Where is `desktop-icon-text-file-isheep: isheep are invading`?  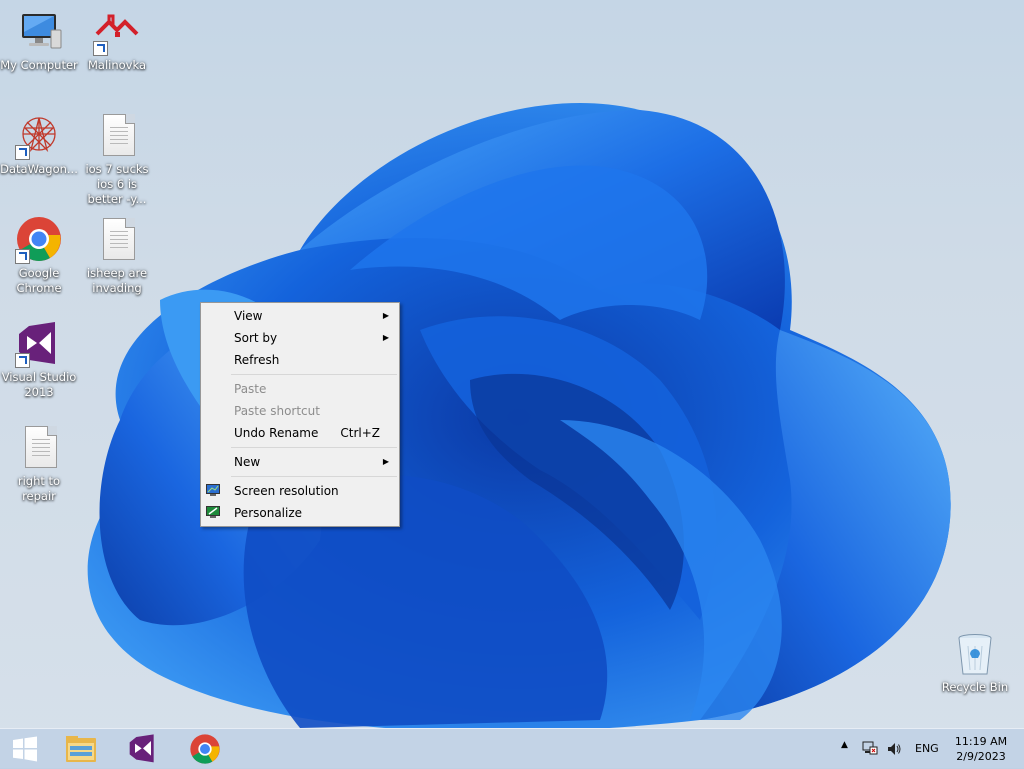
desktop-icon-text-file-isheep: isheep are invading is located at coordinates (117, 256).